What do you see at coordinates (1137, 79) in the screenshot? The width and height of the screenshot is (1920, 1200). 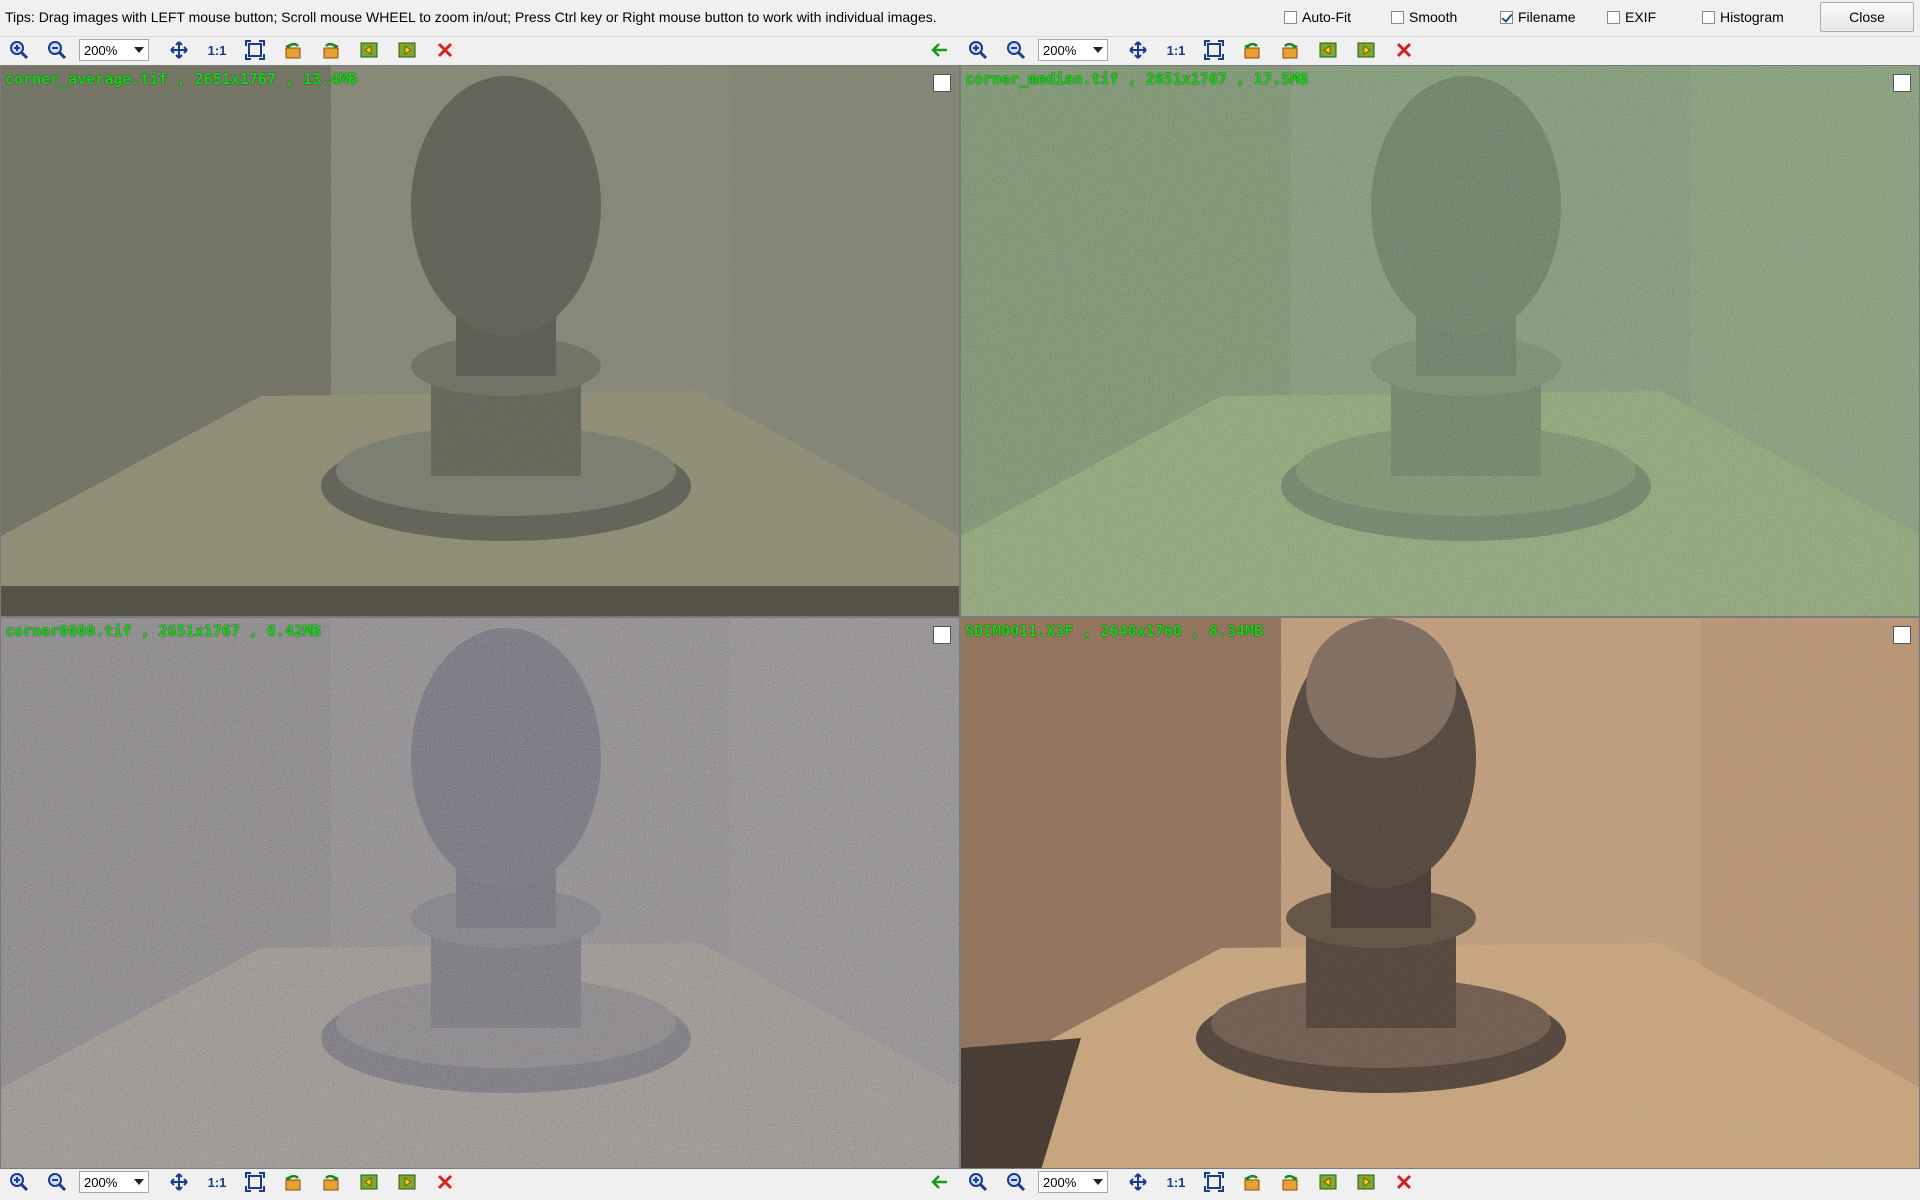 I see `filename-overlay: corner_median.tif , 2651x1767 , 17.5MB` at bounding box center [1137, 79].